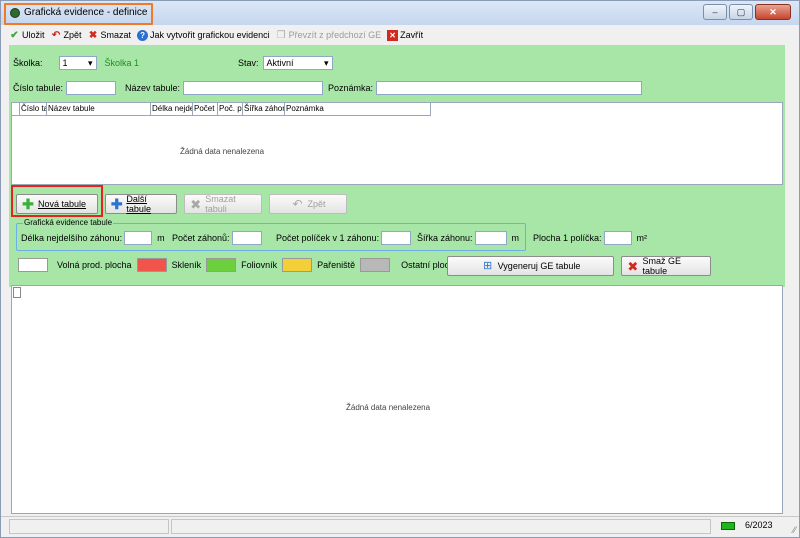 The height and width of the screenshot is (538, 800). What do you see at coordinates (57, 204) in the screenshot?
I see `new-table-button: ✚ Nová tabule` at bounding box center [57, 204].